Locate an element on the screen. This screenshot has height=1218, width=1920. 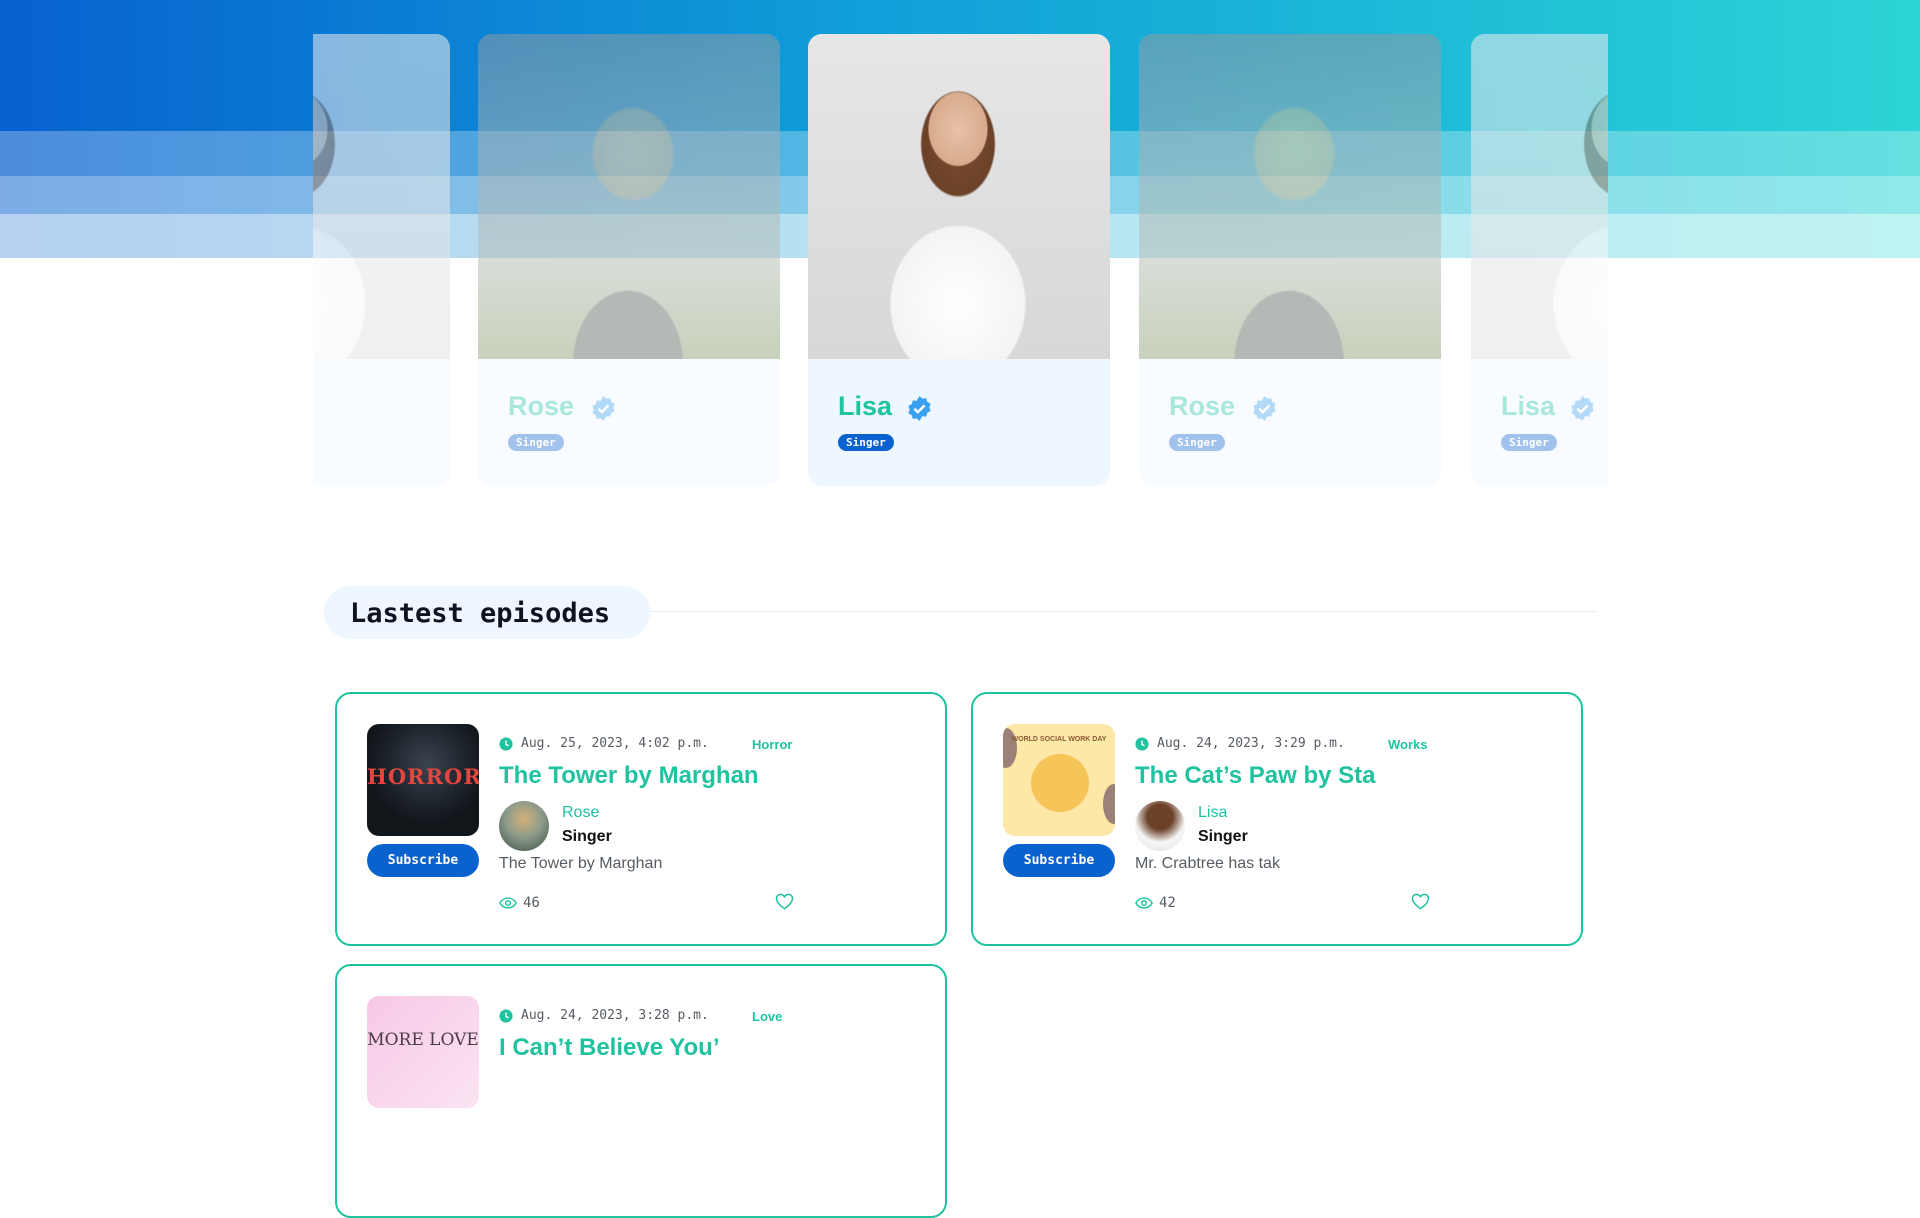
episode-title: I Can’t Believe You’ is located at coordinates (609, 1048).